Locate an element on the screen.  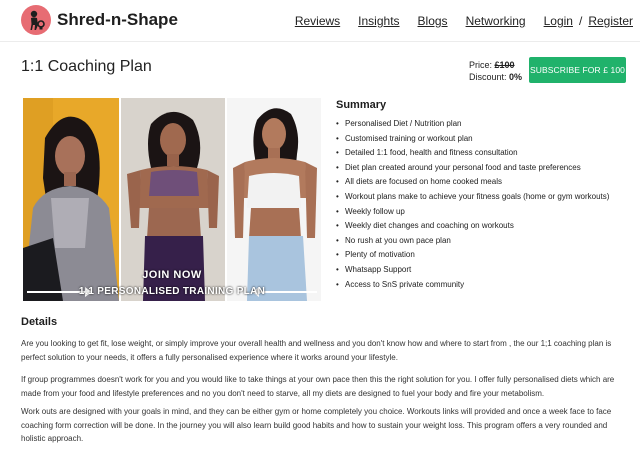
subscribe-button: SUBSCRIBE FOR £ 100 is located at coordinates (577, 70).